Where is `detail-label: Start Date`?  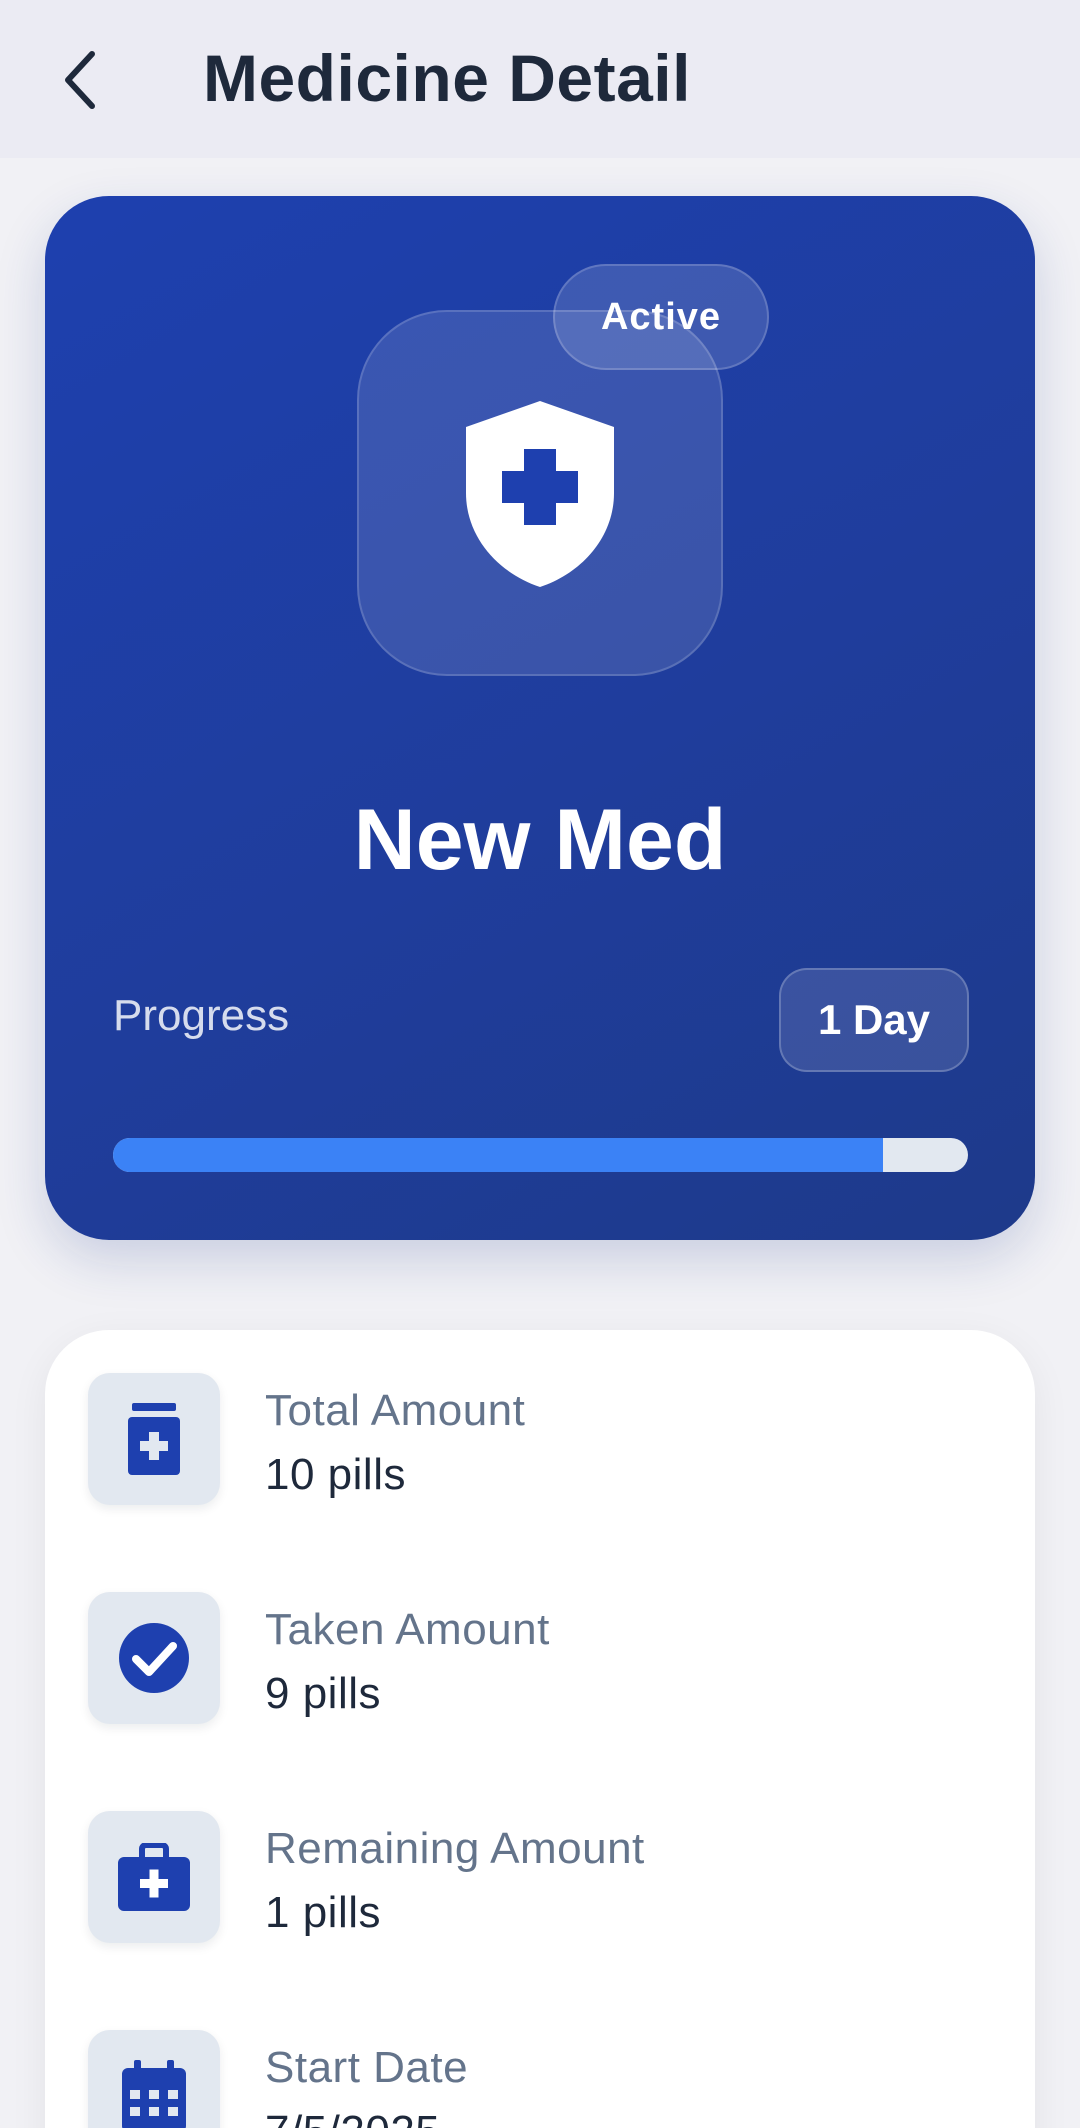 detail-label: Start Date is located at coordinates (367, 2067).